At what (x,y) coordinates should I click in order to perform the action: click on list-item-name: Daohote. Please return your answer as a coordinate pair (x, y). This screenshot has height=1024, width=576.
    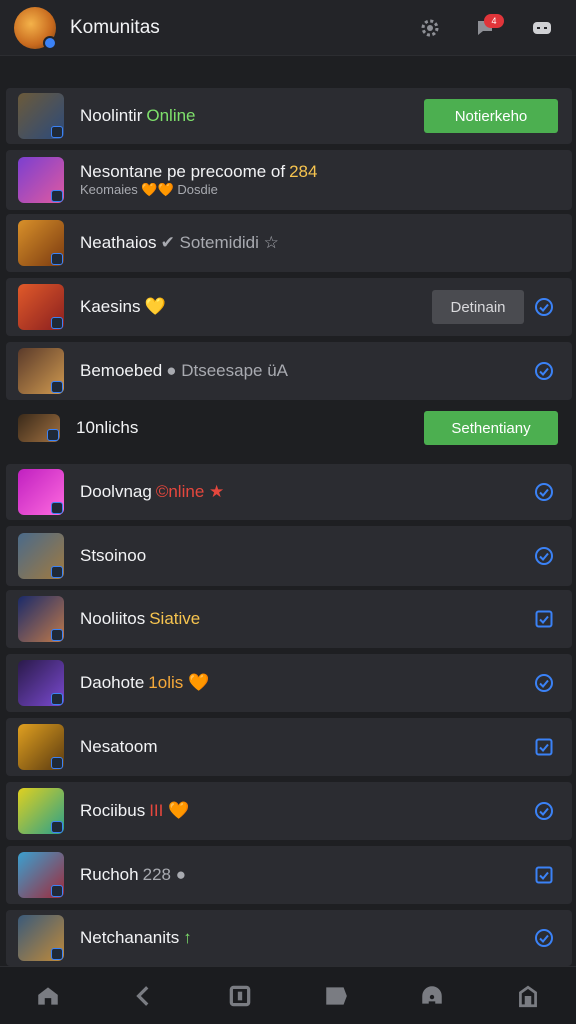
    Looking at the image, I should click on (112, 683).